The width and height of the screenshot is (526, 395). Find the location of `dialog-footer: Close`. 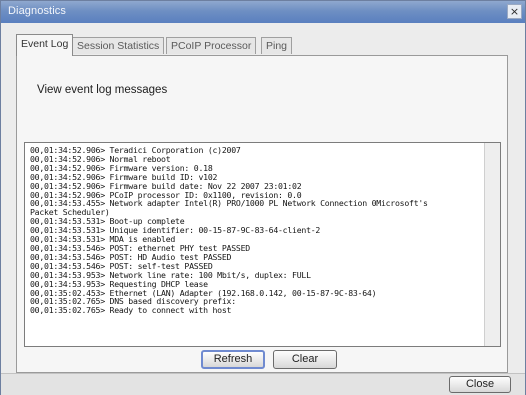

dialog-footer: Close is located at coordinates (263, 384).